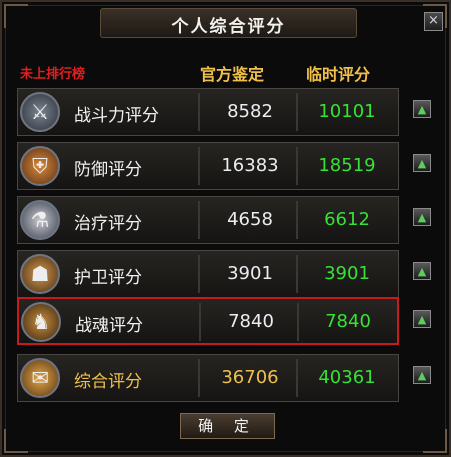 The height and width of the screenshot is (457, 451). I want to click on row-label: 综合评分, so click(108, 382).